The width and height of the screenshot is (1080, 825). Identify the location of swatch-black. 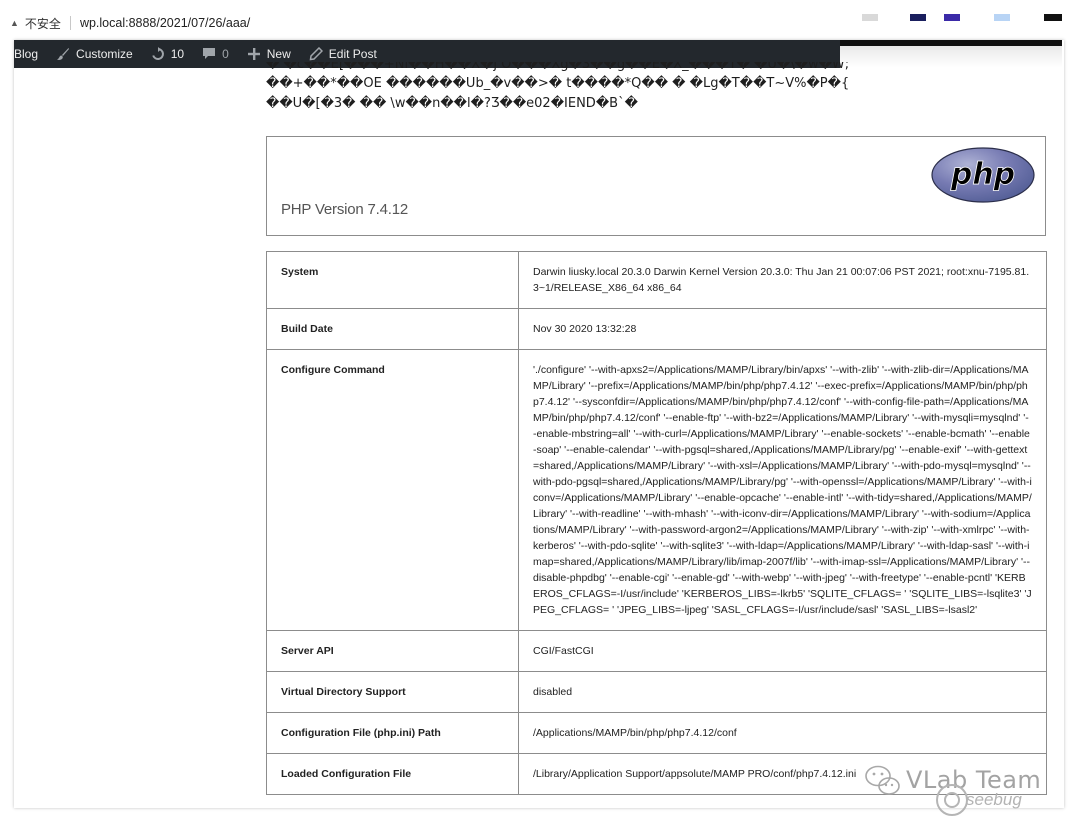
(1053, 17).